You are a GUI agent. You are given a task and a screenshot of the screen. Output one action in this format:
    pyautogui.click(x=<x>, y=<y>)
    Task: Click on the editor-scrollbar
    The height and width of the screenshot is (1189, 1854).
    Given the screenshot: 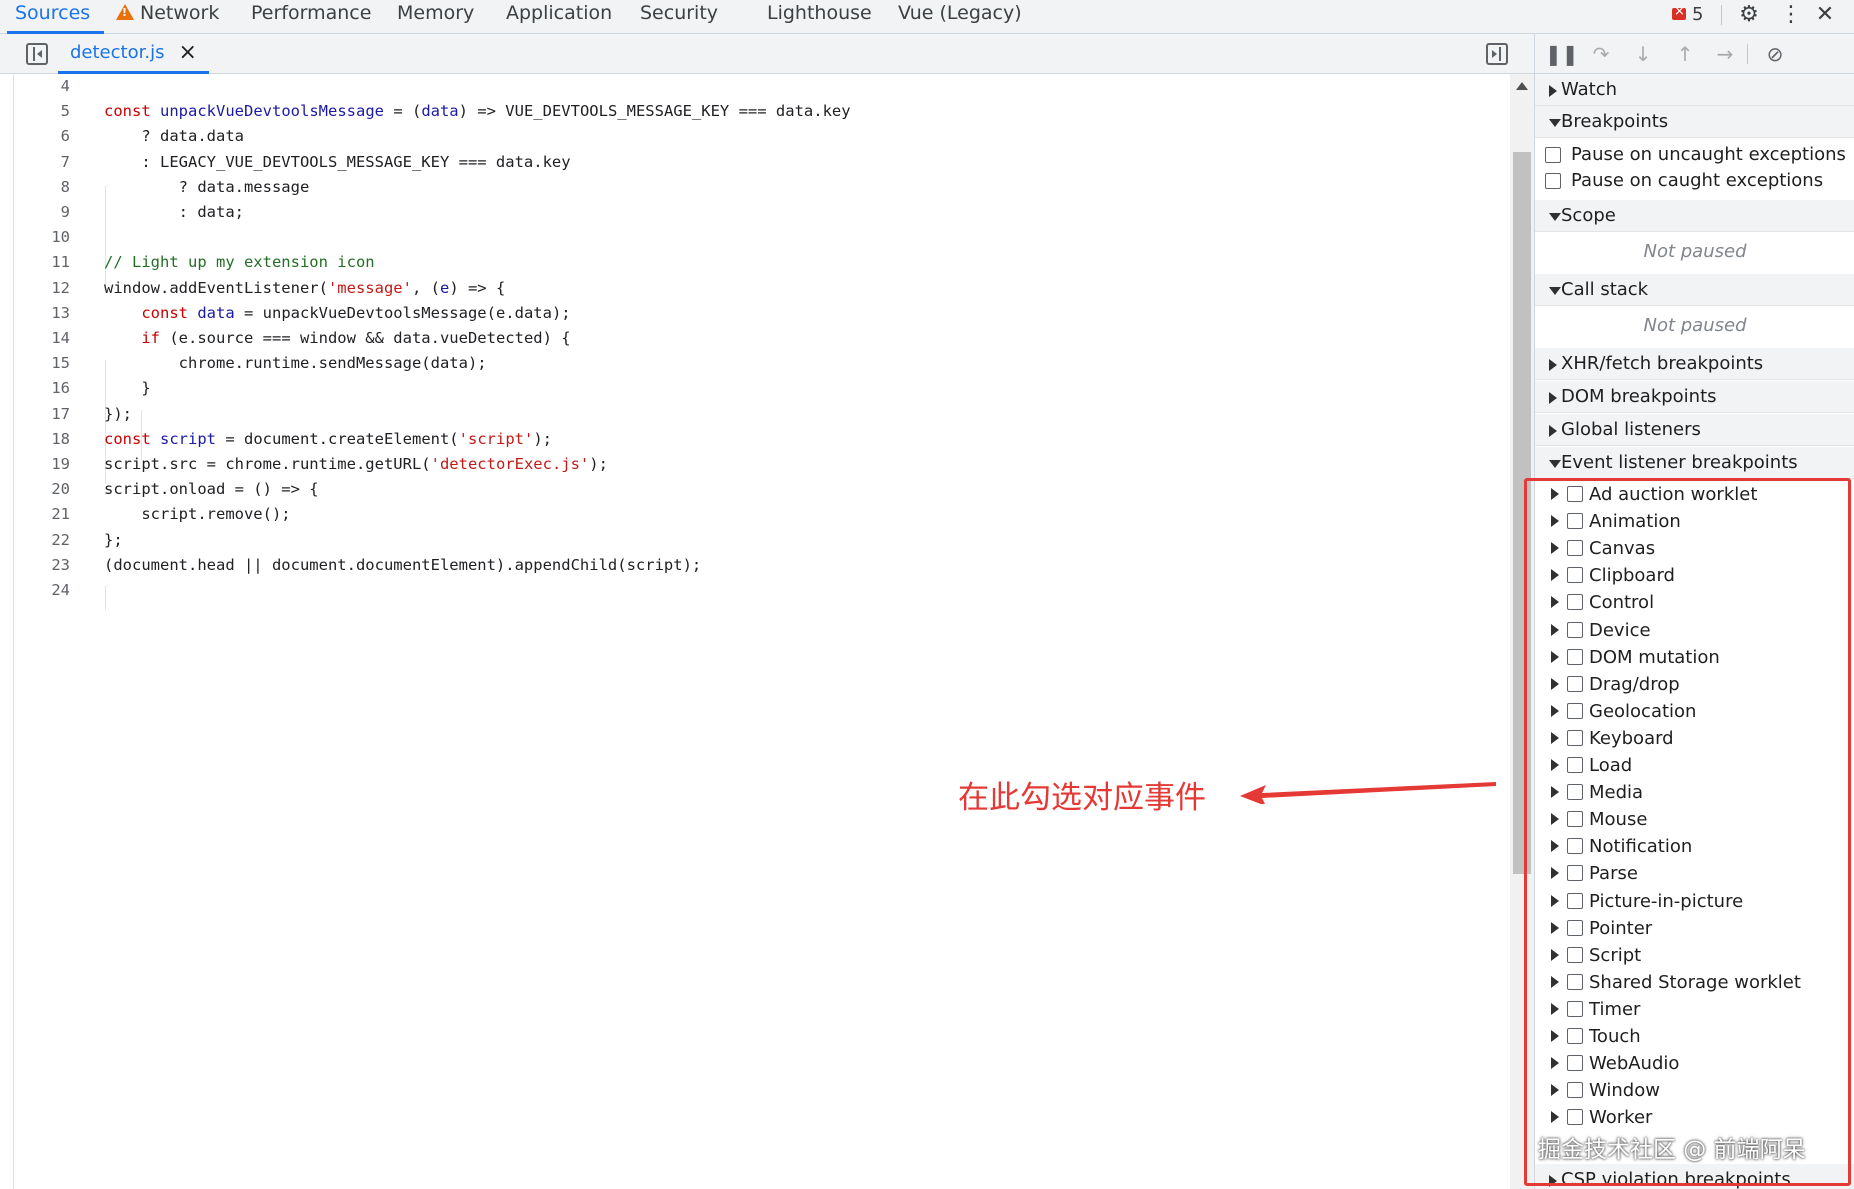 What is the action you would take?
    pyautogui.click(x=1522, y=631)
    